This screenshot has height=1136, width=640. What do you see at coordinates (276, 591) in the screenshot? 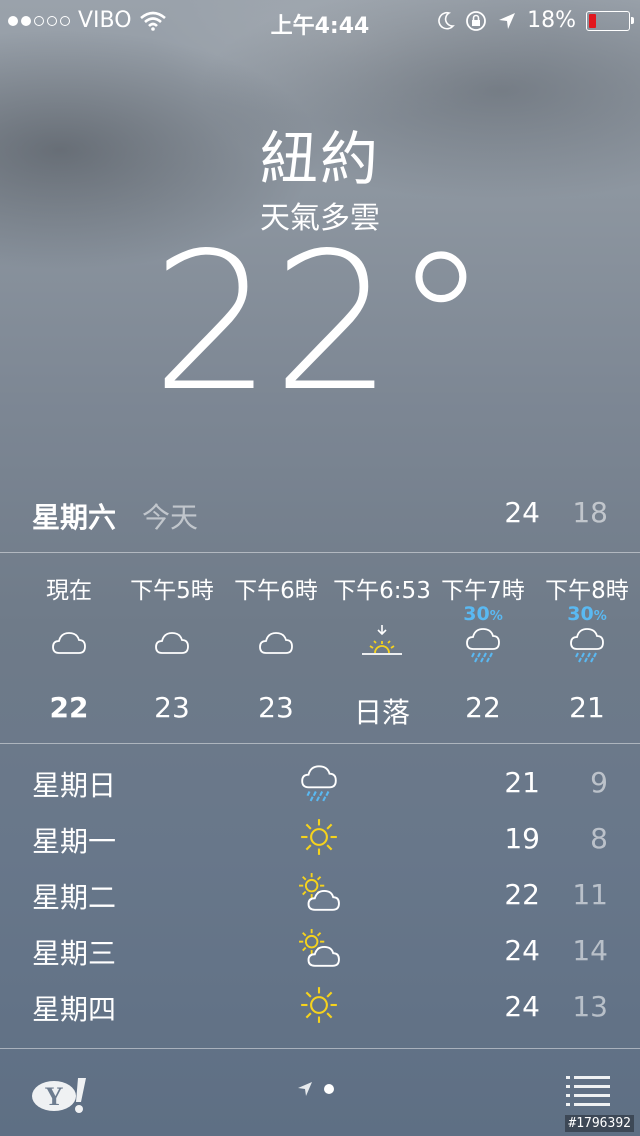
I see `hourly-time: 下午6時` at bounding box center [276, 591].